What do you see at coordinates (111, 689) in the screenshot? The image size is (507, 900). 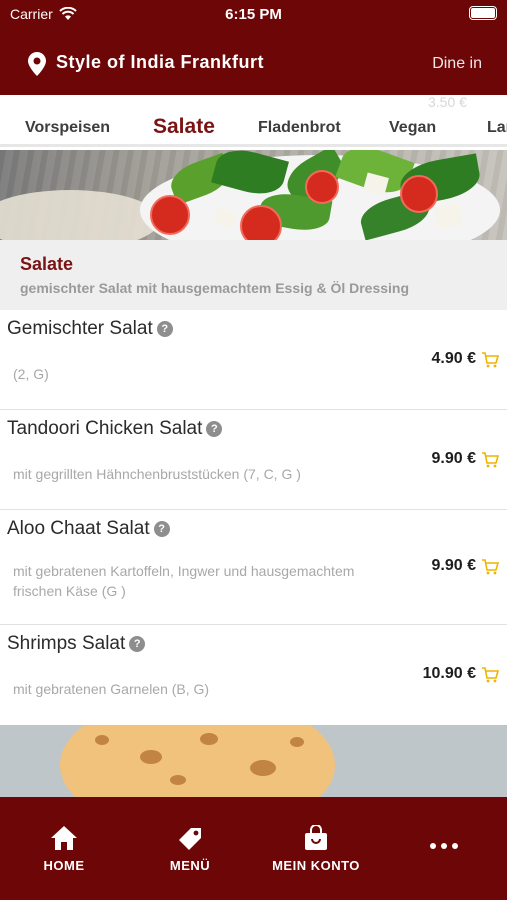 I see `item-description: mit gebratenen Garnelen (B, G)` at bounding box center [111, 689].